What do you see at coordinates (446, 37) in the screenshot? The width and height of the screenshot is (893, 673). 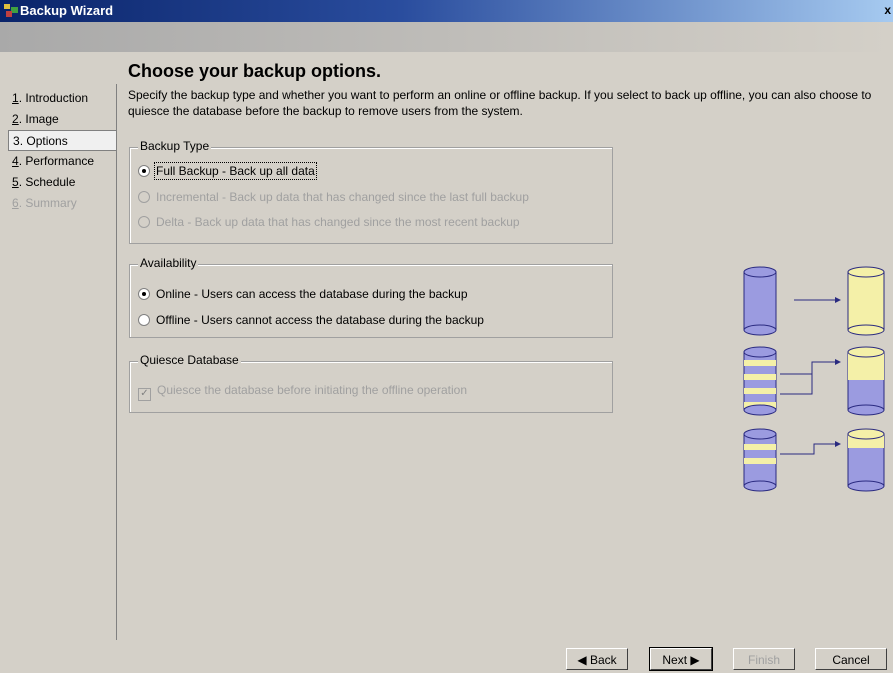 I see `header-band` at bounding box center [446, 37].